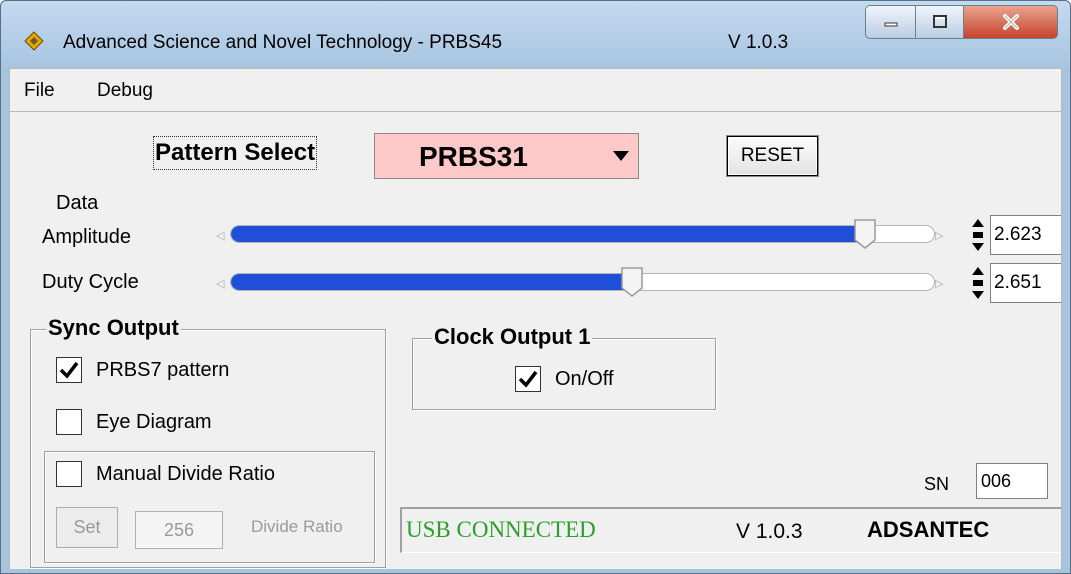 The width and height of the screenshot is (1071, 574). I want to click on duty-cycle-slider, so click(582, 282).